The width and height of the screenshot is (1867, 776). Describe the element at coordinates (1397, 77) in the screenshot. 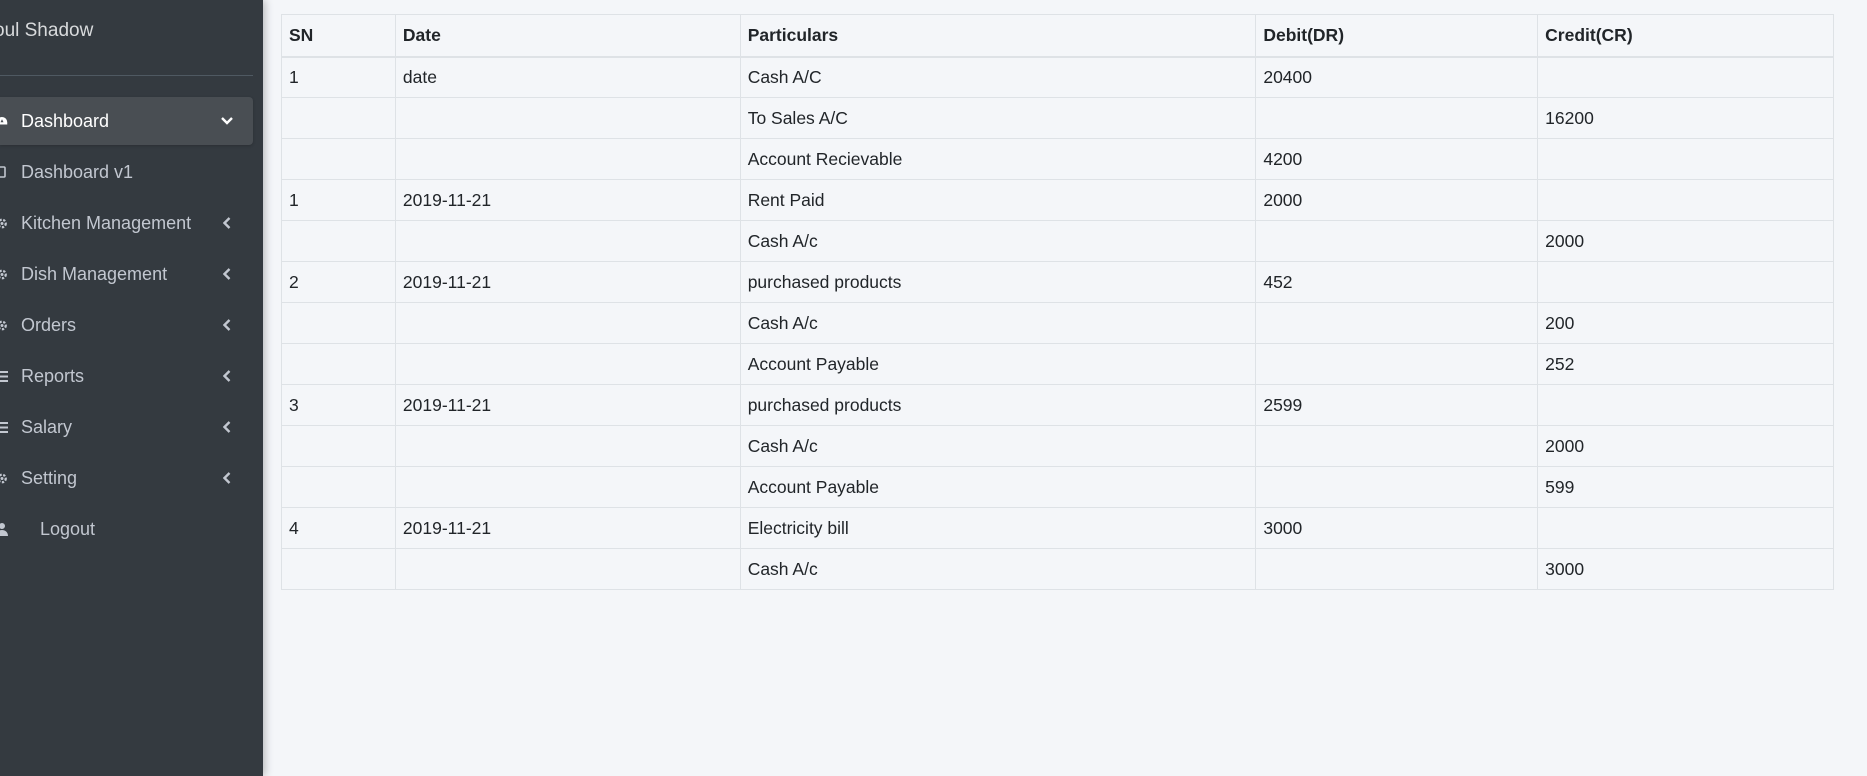

I see `cell-debit: 20400` at that location.